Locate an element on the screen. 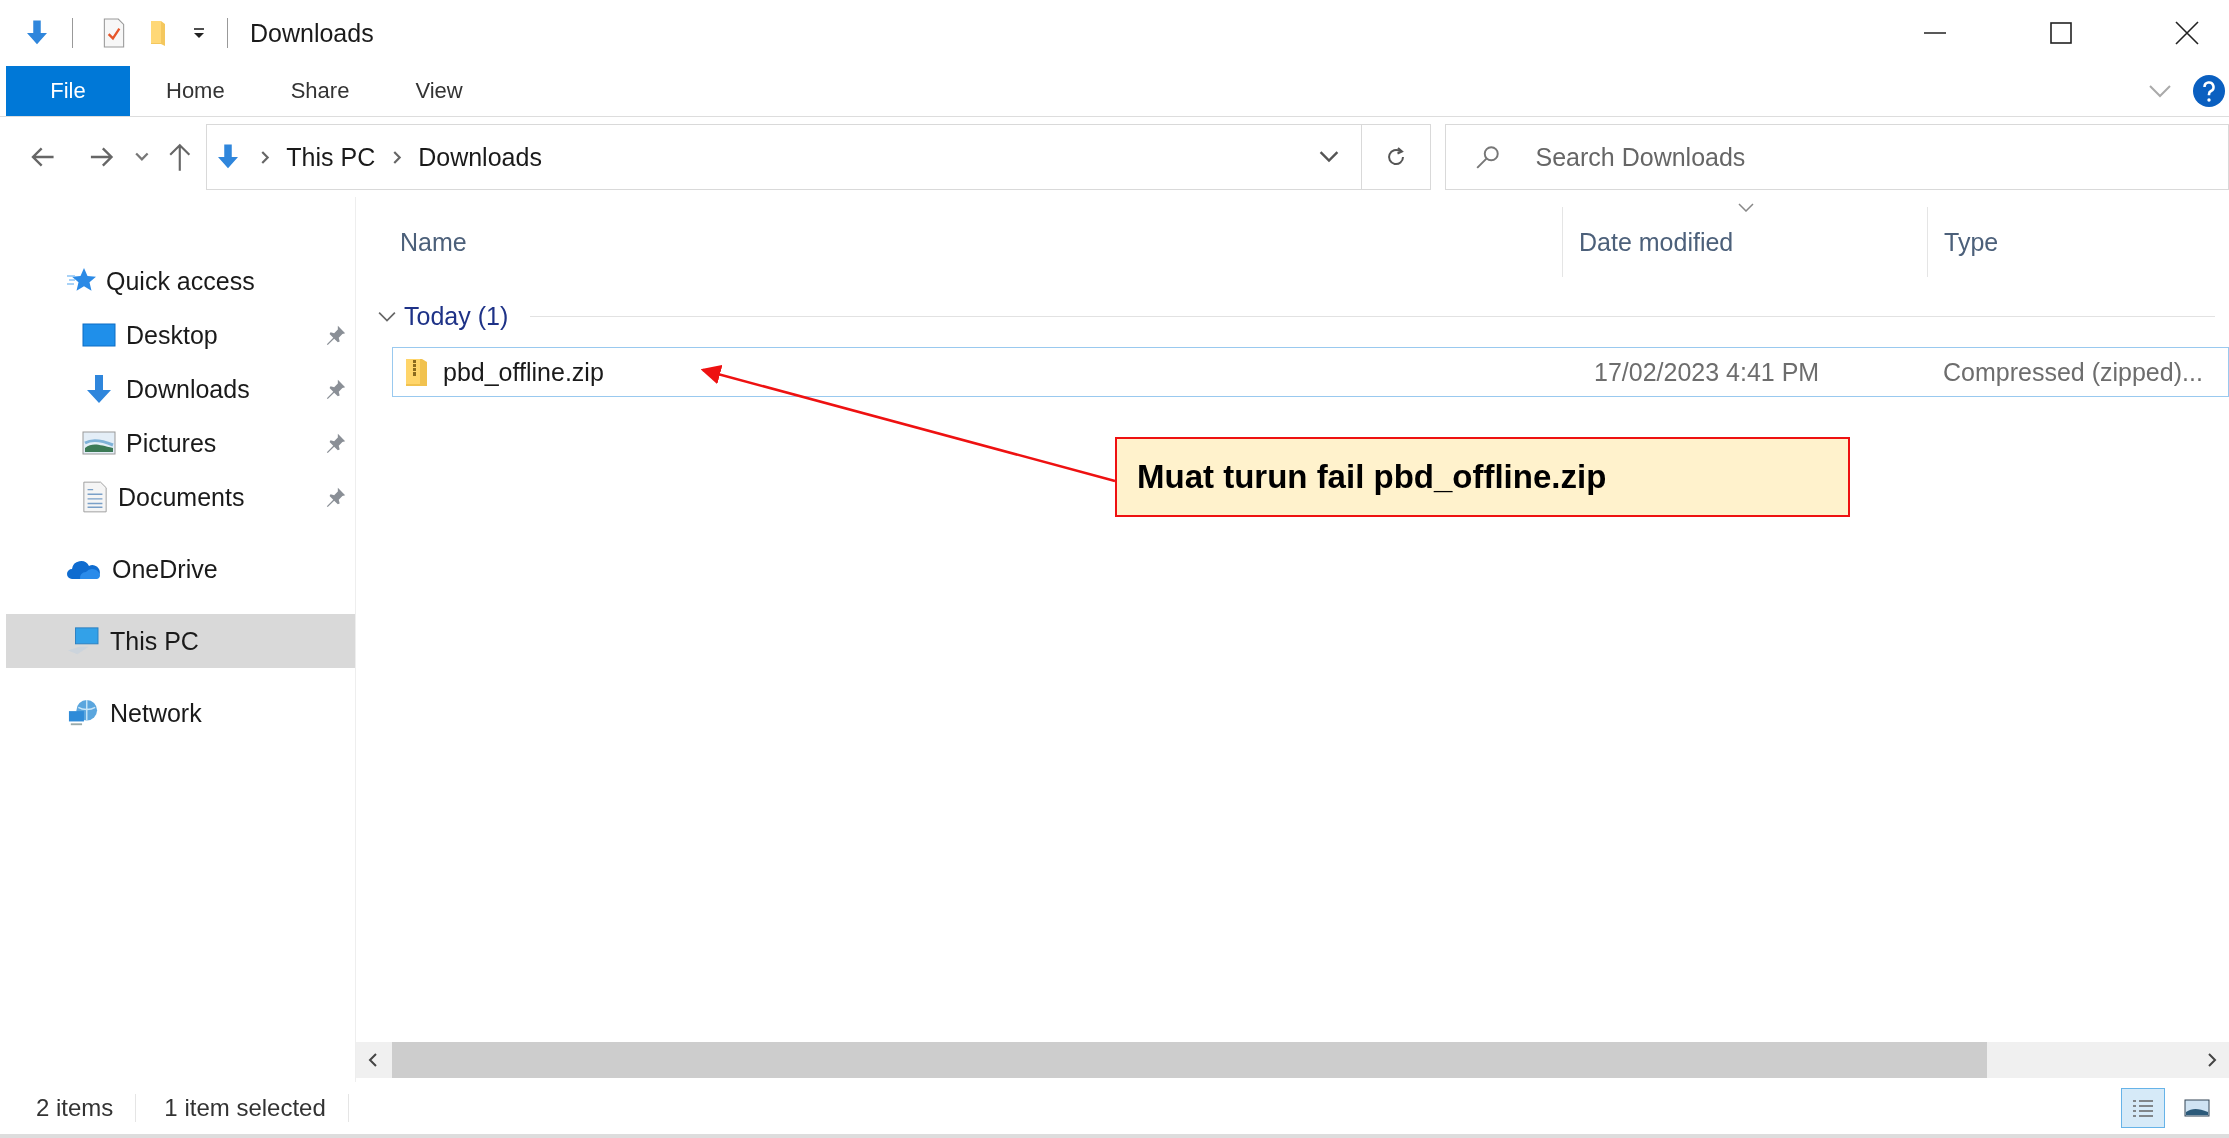 The height and width of the screenshot is (1138, 2229). sidebar-item: This PC is located at coordinates (180, 641).